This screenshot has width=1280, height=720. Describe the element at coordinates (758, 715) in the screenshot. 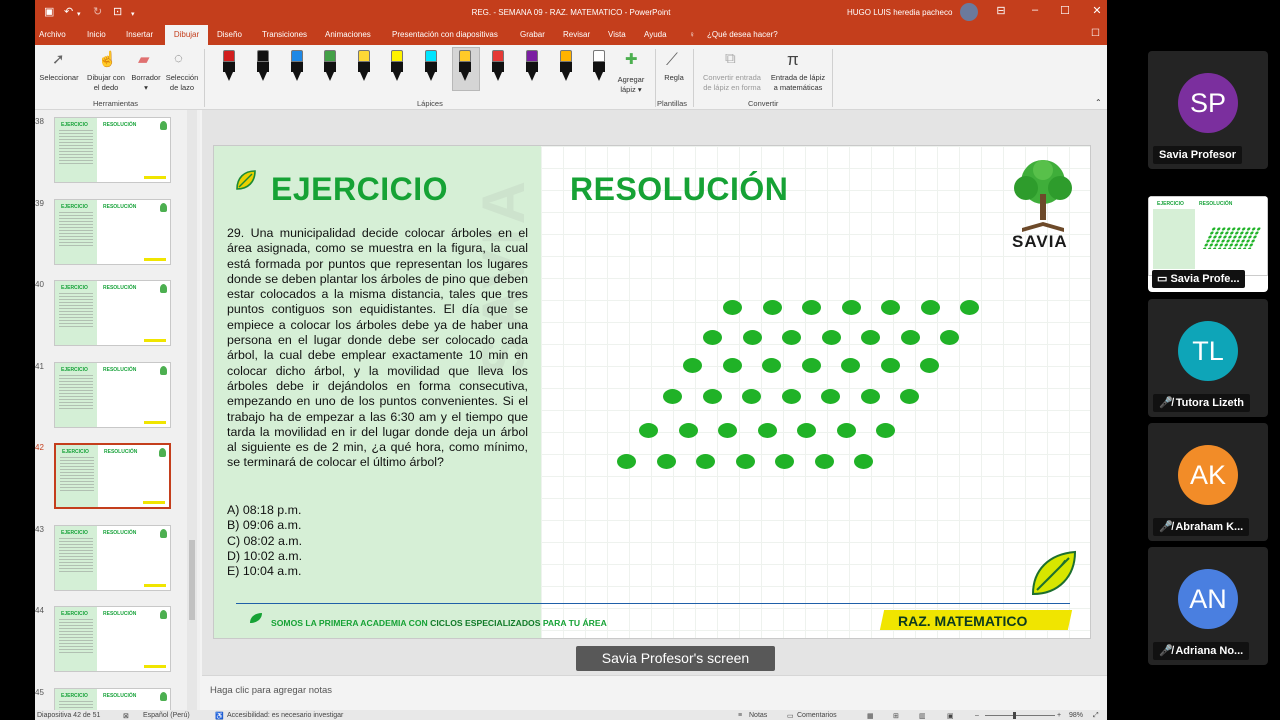

I see `notes-button: Notas` at that location.